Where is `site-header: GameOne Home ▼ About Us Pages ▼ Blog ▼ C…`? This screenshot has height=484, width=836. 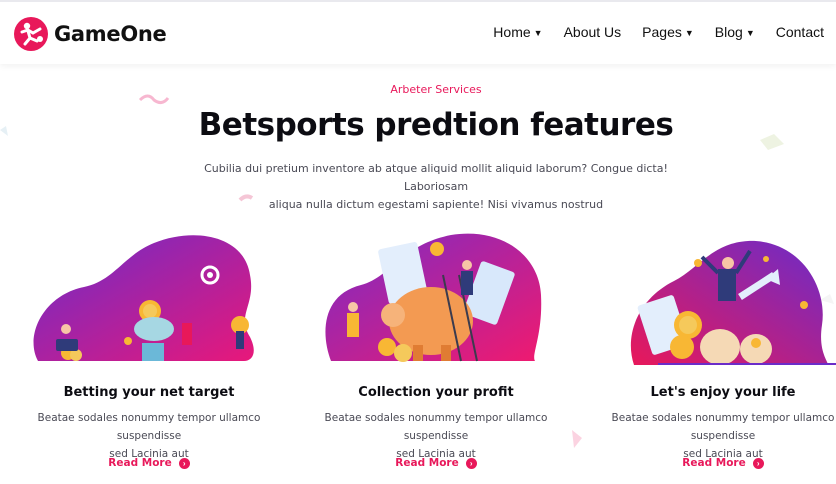 site-header: GameOne Home ▼ About Us Pages ▼ Blog ▼ C… is located at coordinates (418, 32).